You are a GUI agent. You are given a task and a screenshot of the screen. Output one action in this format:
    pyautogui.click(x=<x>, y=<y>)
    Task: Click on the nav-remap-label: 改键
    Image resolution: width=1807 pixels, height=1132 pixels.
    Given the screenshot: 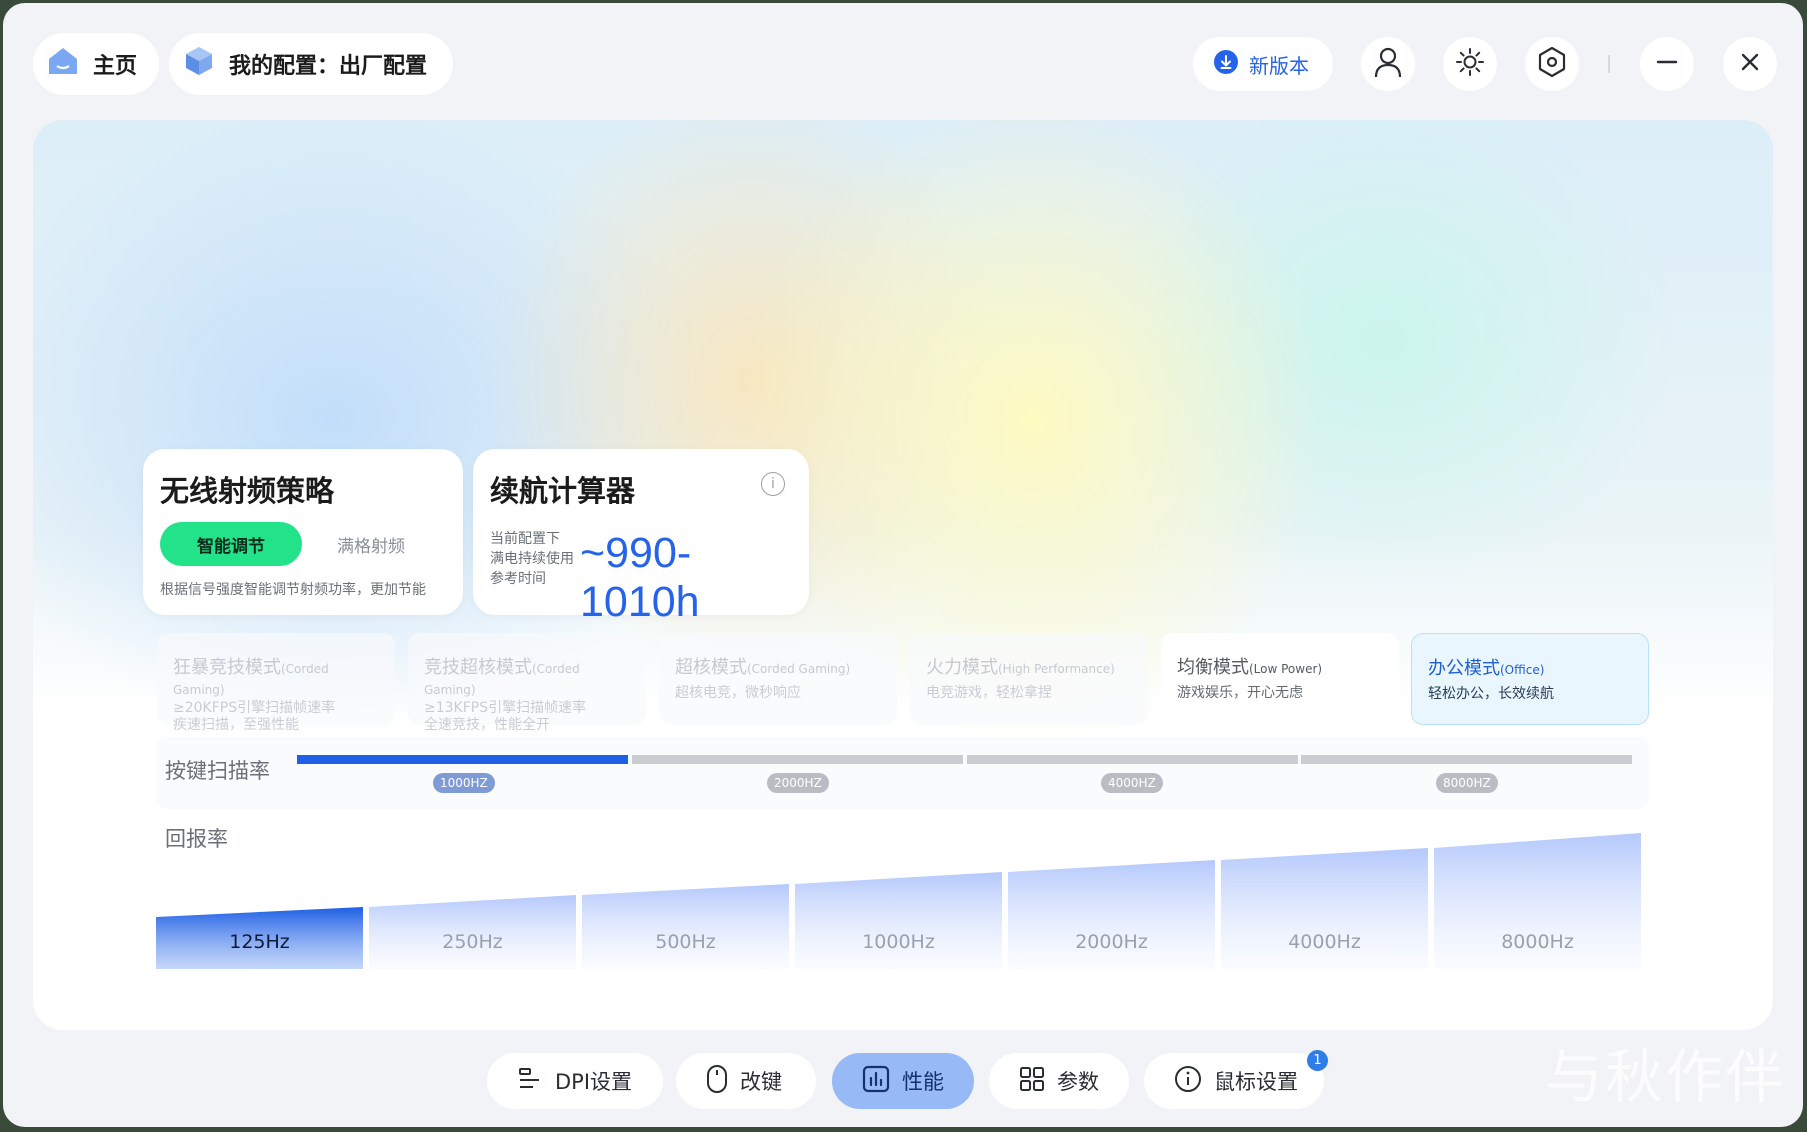 What is the action you would take?
    pyautogui.click(x=761, y=1082)
    